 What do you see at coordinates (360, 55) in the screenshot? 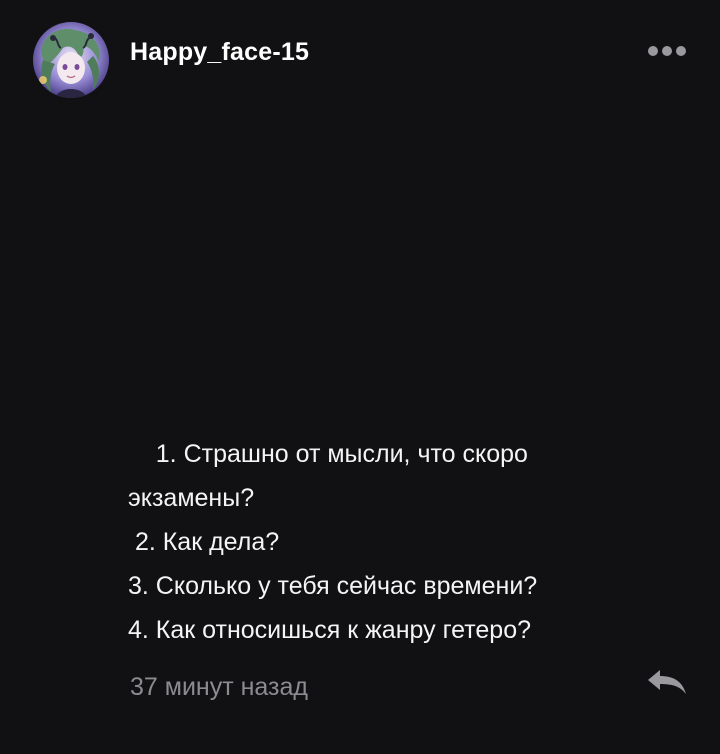
I see `post-header: Happy_face-15` at bounding box center [360, 55].